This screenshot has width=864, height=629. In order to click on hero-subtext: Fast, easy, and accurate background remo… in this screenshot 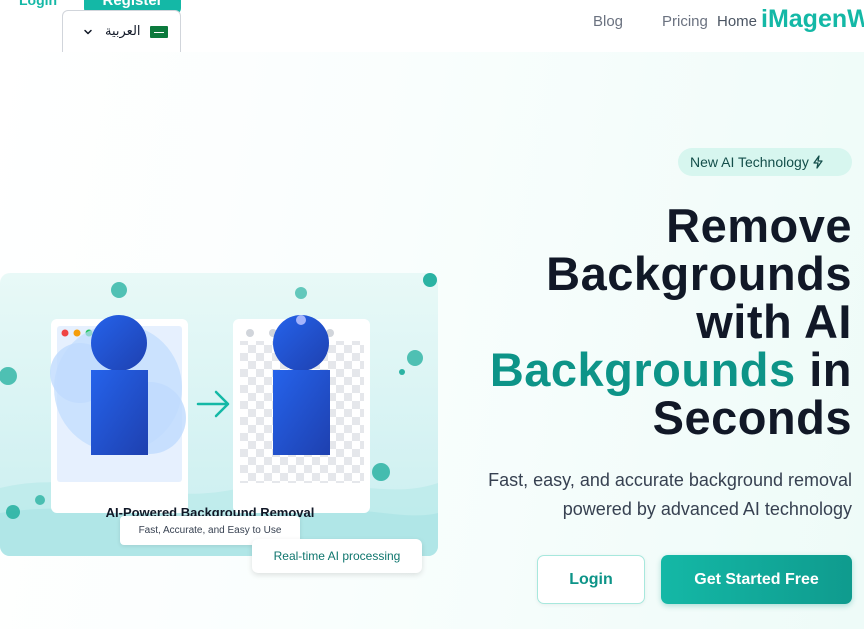, I will do `click(670, 494)`.